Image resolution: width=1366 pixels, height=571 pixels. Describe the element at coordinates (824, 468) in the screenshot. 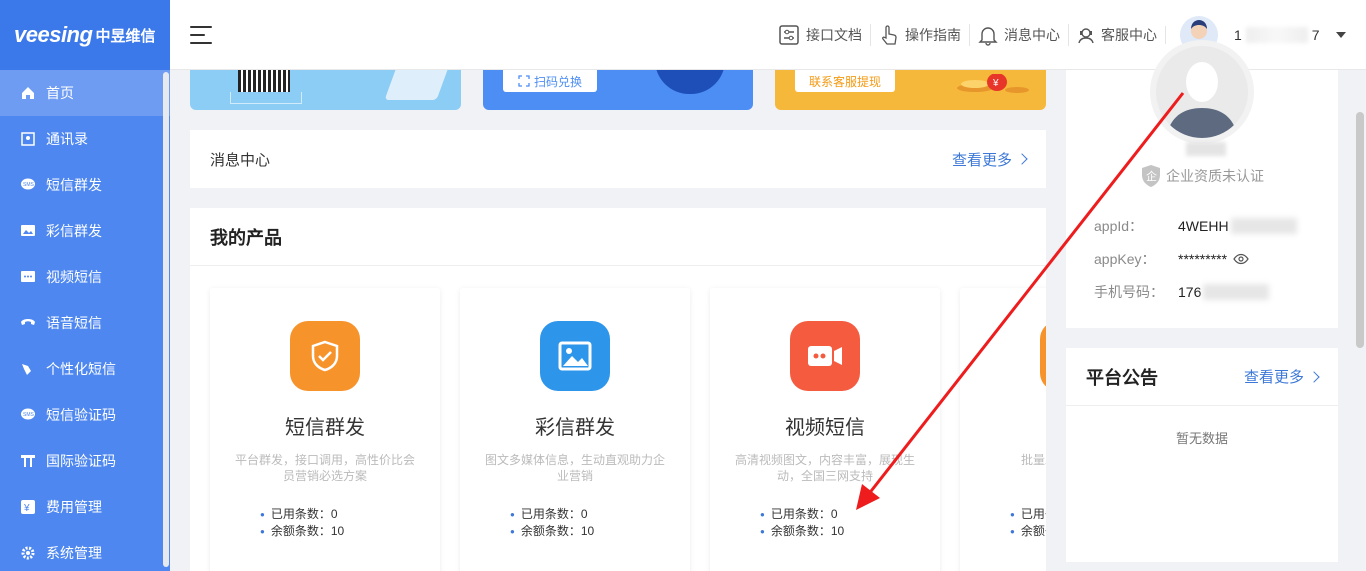

I see `product-description: 高清视频图文，内容丰富，展现生动，全国三网支持` at that location.